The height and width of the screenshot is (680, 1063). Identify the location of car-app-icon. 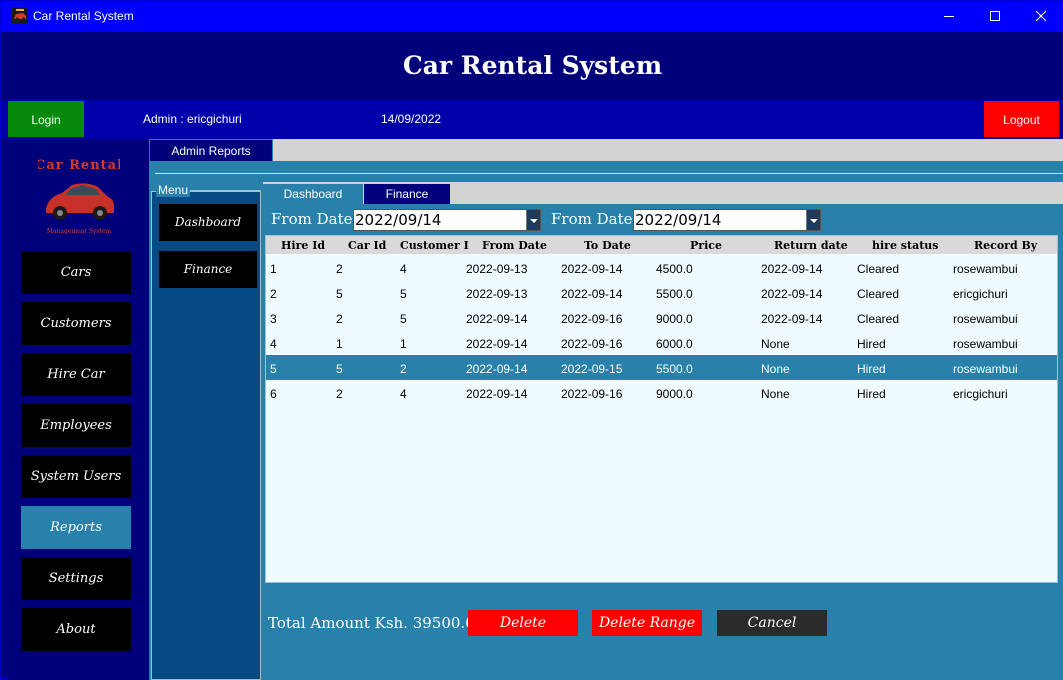
(20, 15).